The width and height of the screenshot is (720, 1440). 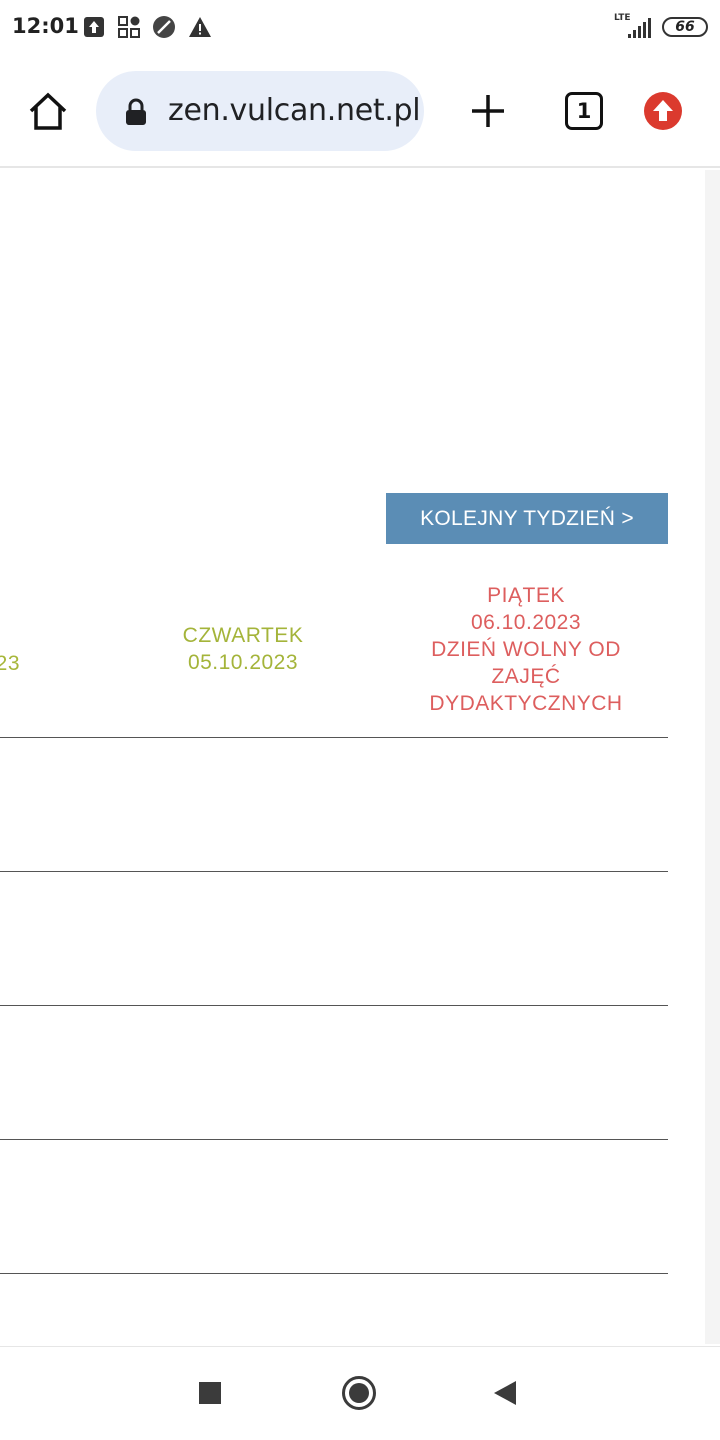 I want to click on home-icon, so click(x=48, y=112).